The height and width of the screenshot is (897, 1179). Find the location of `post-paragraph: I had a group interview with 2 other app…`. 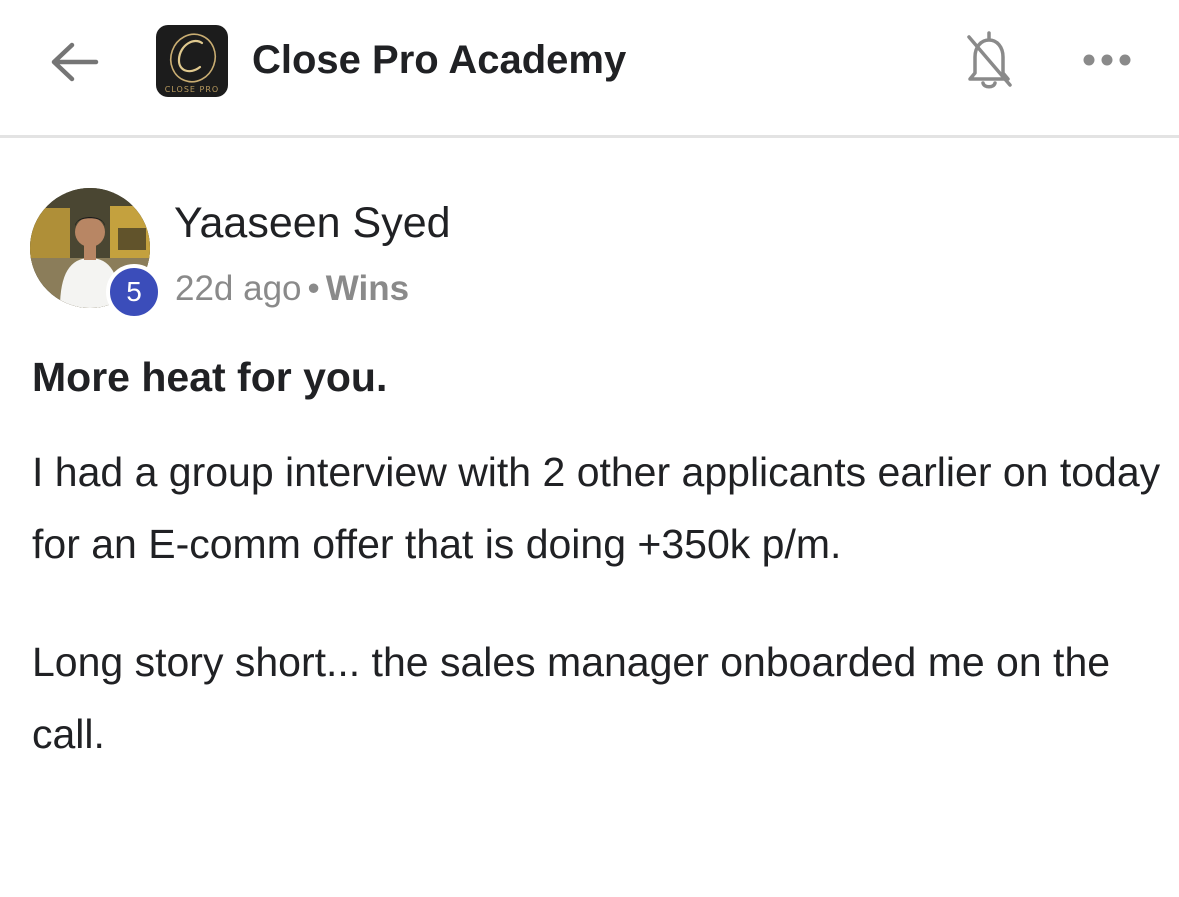

post-paragraph: I had a group interview with 2 other app… is located at coordinates (596, 508).